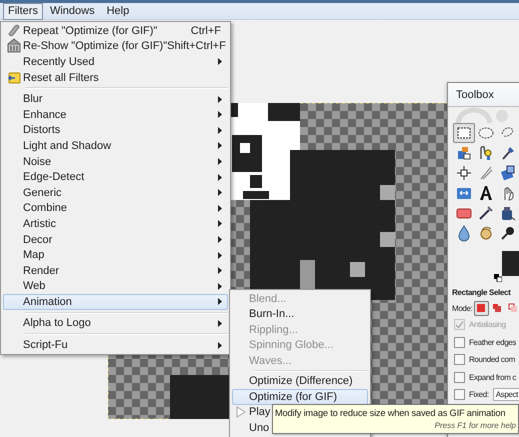 The height and width of the screenshot is (437, 519). I want to click on tooltip-hint: Press F1 for more help, so click(475, 425).